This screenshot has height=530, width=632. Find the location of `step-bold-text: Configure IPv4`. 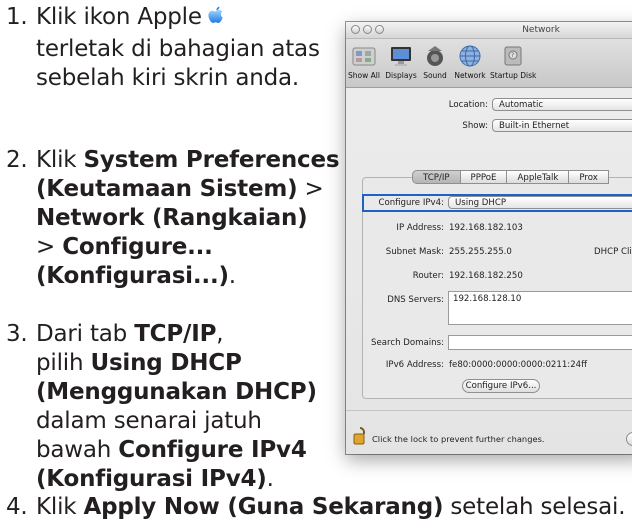

step-bold-text: Configure IPv4 is located at coordinates (212, 450).